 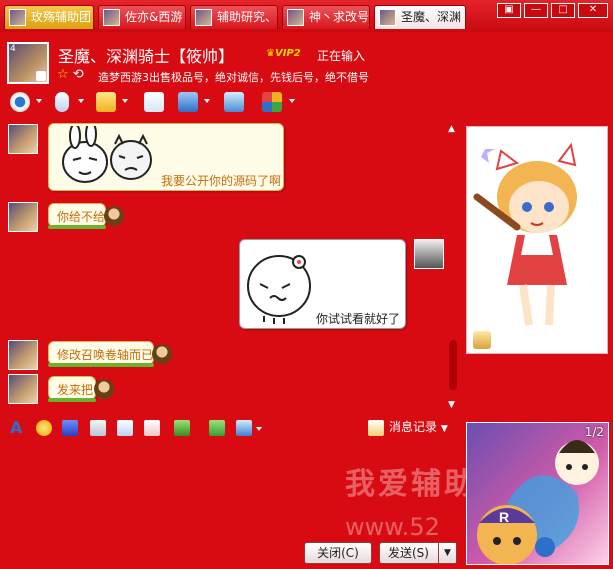 I want to click on font-icon: A, so click(x=18, y=428).